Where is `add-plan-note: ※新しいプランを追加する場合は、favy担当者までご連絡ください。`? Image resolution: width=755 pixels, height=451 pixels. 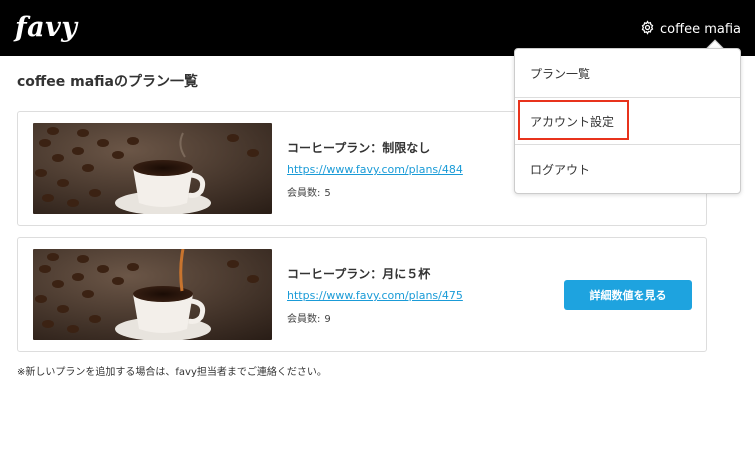 add-plan-note: ※新しいプランを追加する場合は、favy担当者までご連絡ください。 is located at coordinates (172, 372).